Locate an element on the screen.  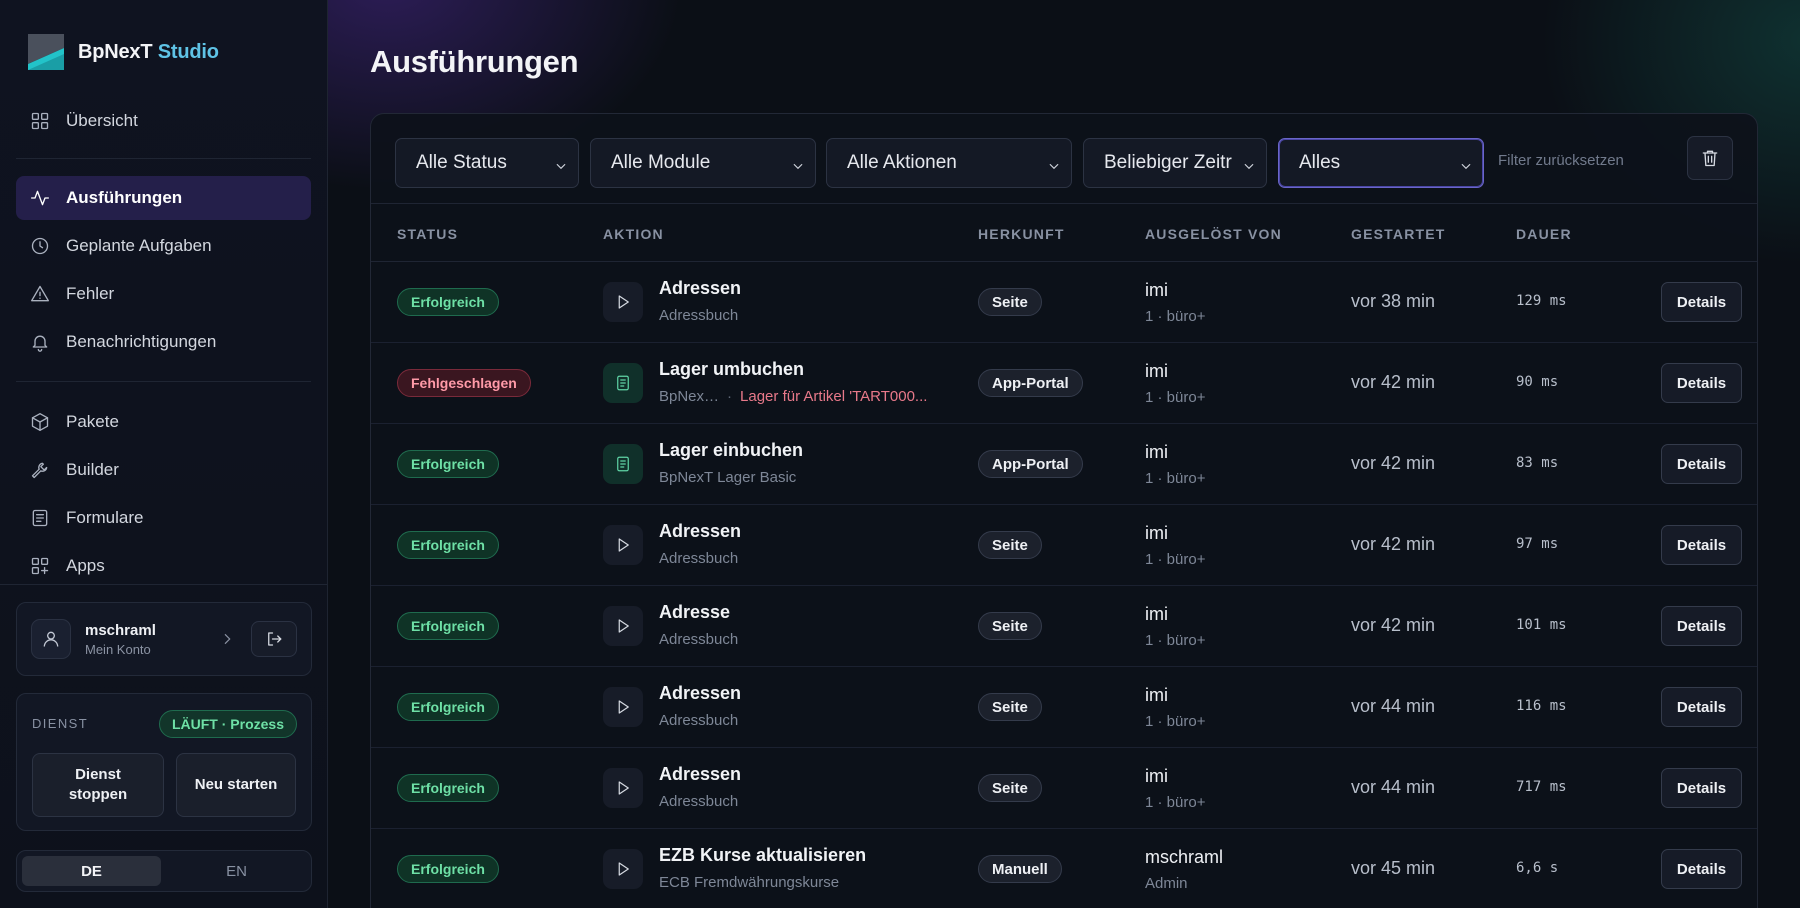
package-icon is located at coordinates (40, 422).